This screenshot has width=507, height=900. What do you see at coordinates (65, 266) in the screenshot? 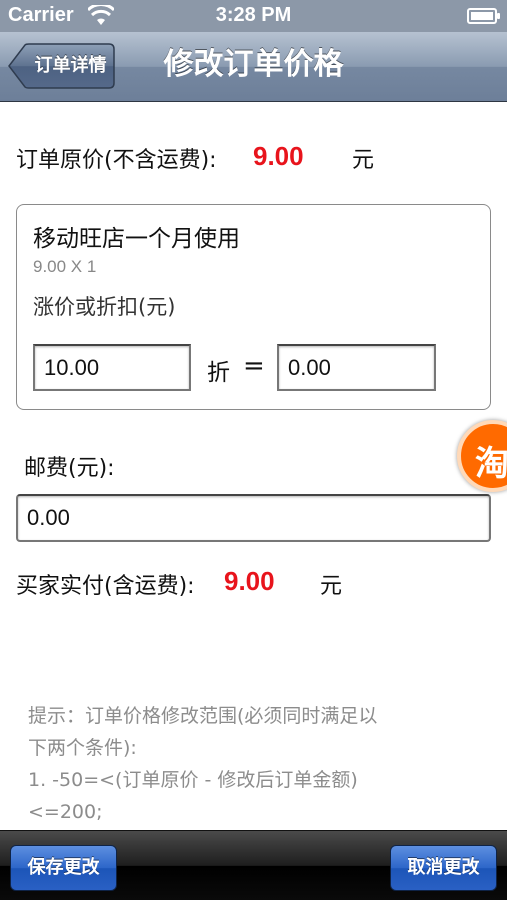
I see `item-quantity: 9.00 X 1` at bounding box center [65, 266].